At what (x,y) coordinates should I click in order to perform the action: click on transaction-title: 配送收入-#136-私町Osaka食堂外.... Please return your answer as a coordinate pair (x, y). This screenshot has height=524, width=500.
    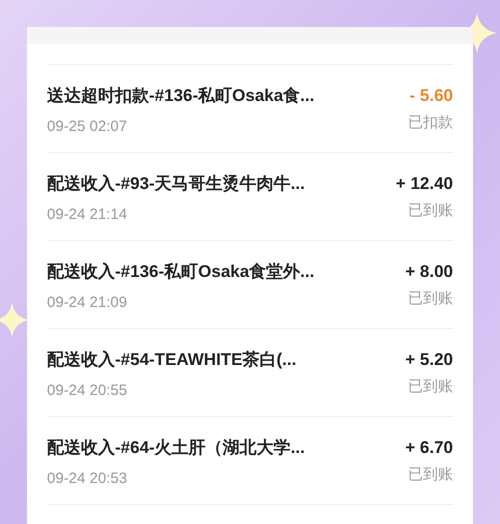
    Looking at the image, I should click on (180, 272).